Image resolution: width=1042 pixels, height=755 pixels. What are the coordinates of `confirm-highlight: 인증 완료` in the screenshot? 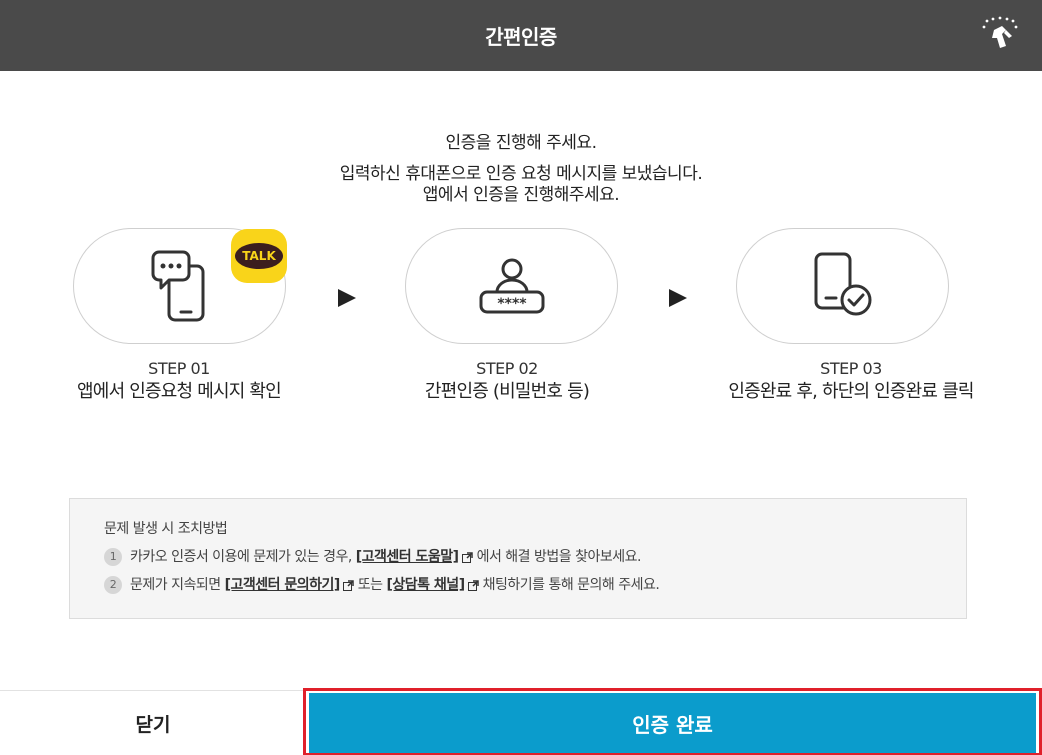 It's located at (672, 721).